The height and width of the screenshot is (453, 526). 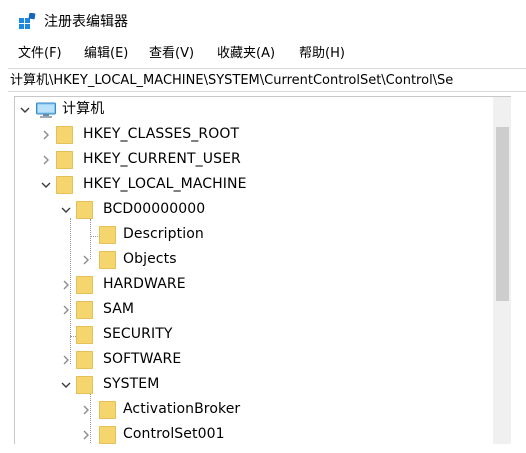 What do you see at coordinates (254, 234) in the screenshot?
I see `tree-node: Description` at bounding box center [254, 234].